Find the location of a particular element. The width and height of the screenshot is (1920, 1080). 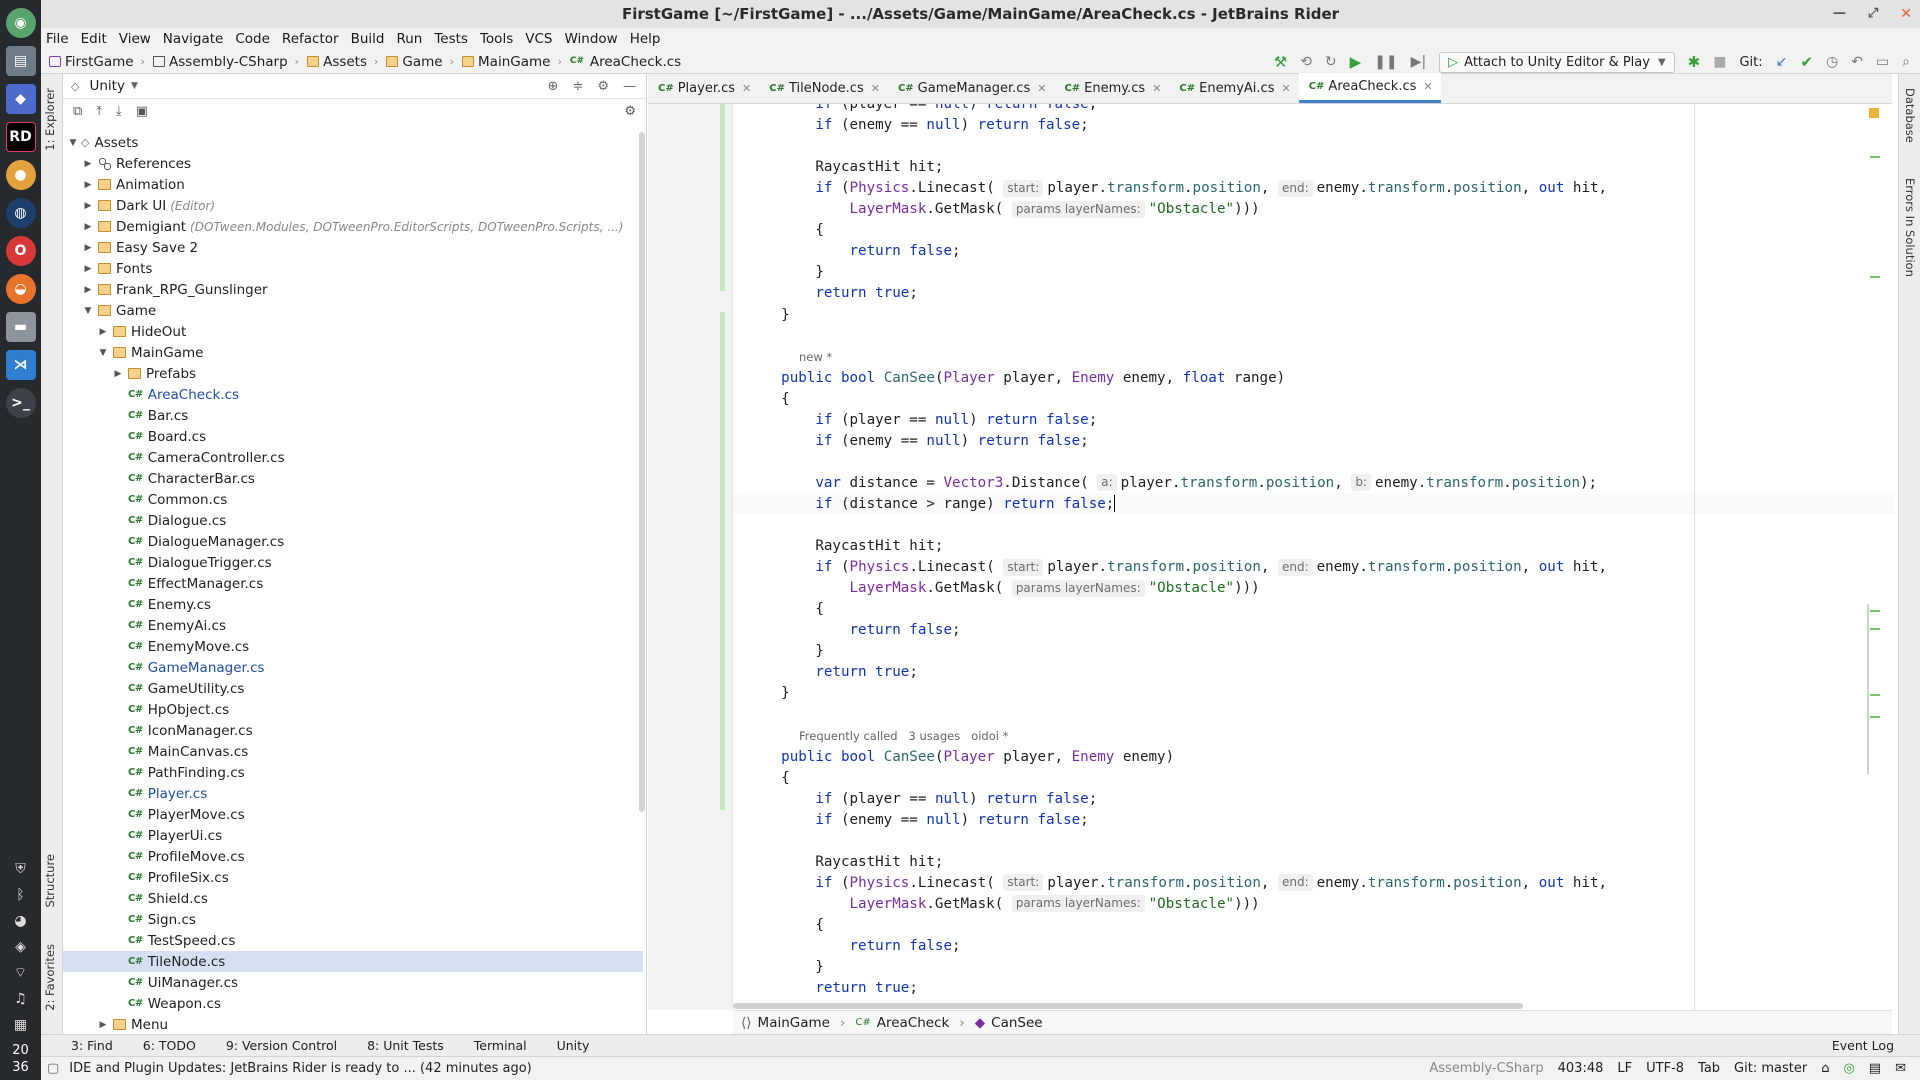

code-line: 425 return true; is located at coordinates (1314, 988).